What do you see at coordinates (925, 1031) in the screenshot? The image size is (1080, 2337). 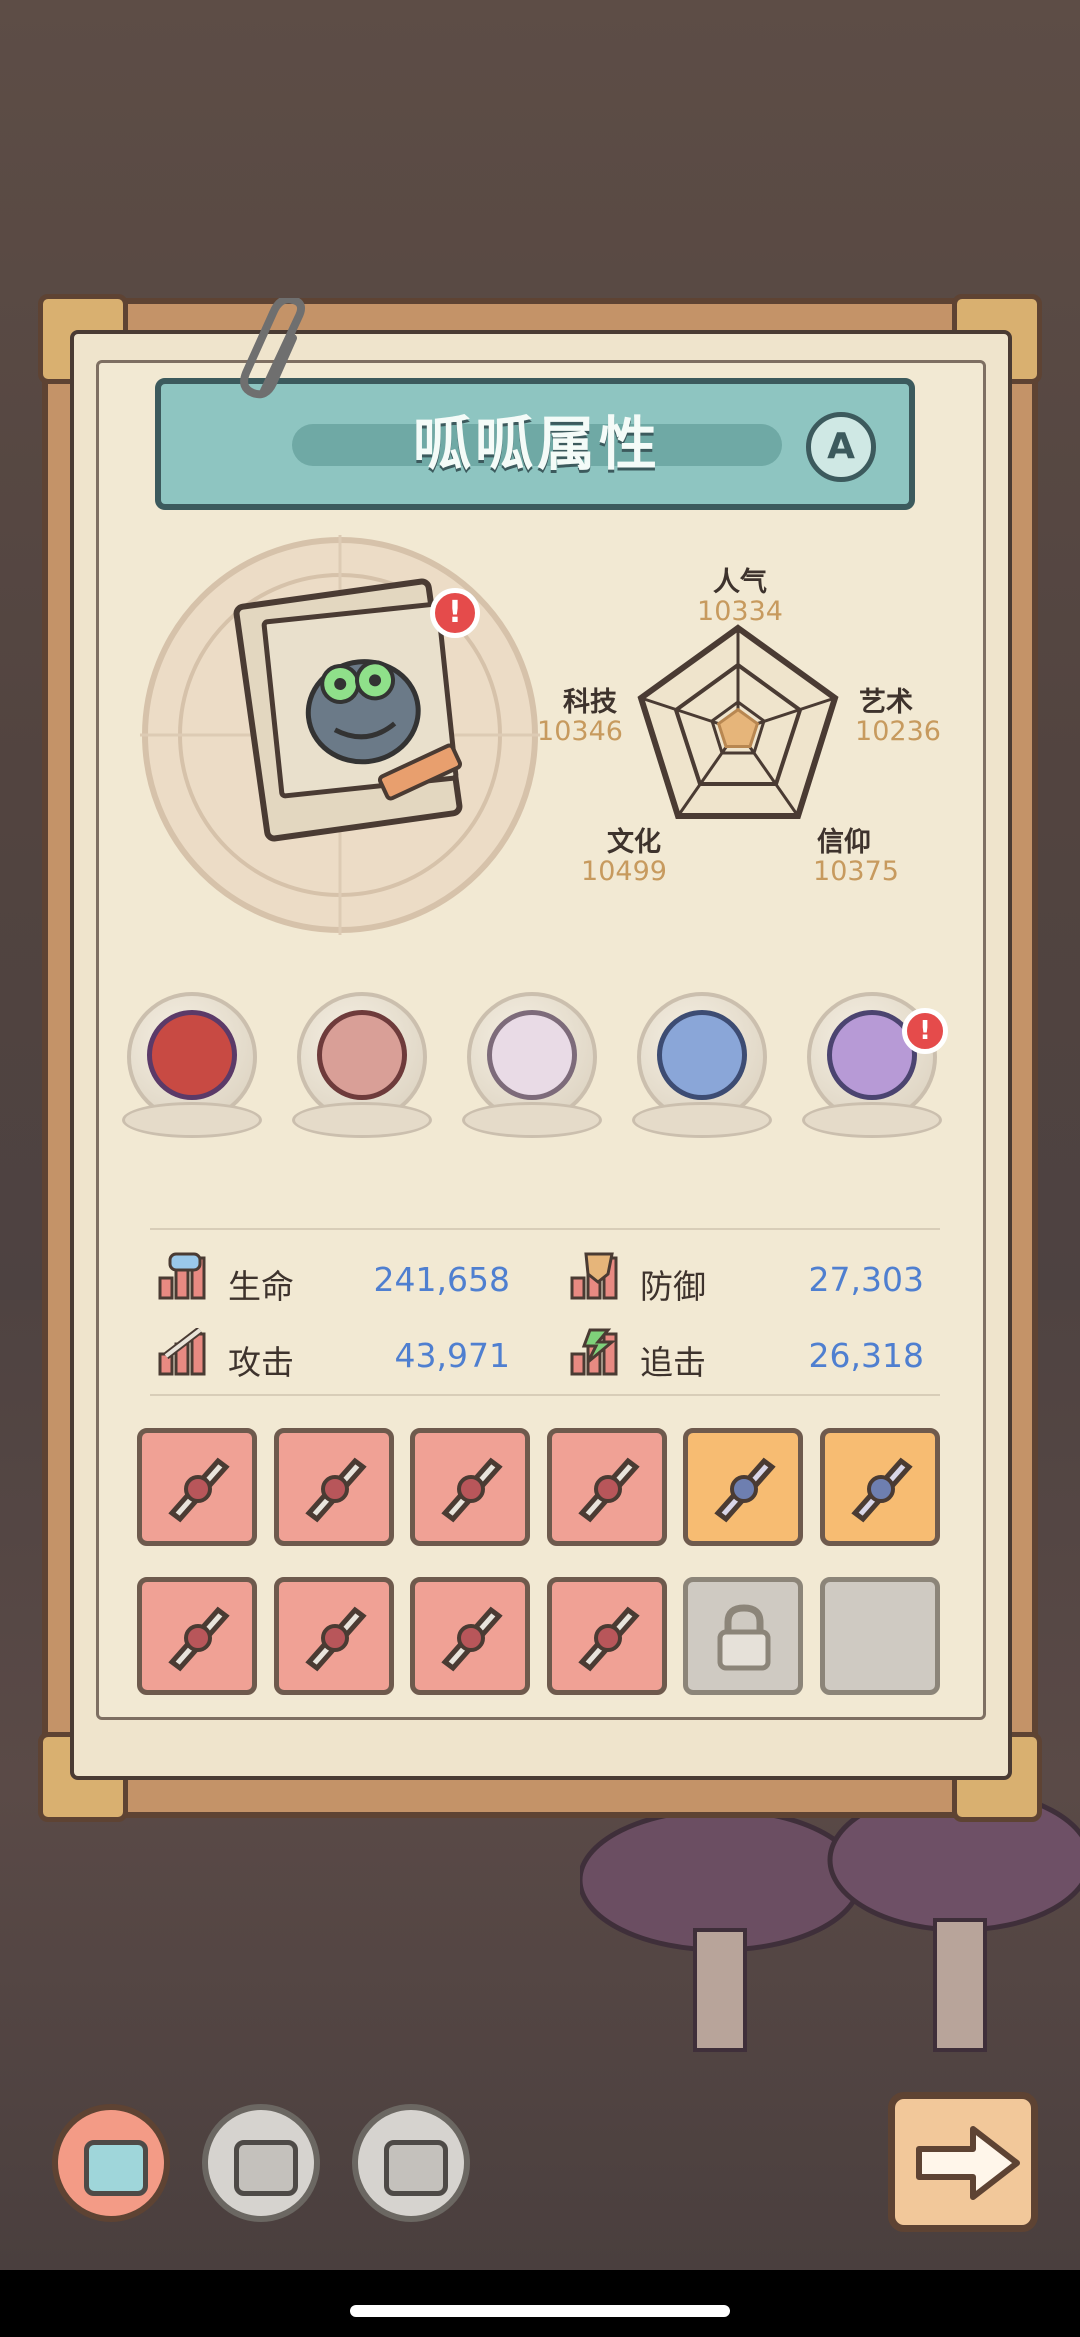 I see `relic-alert-badge: !` at bounding box center [925, 1031].